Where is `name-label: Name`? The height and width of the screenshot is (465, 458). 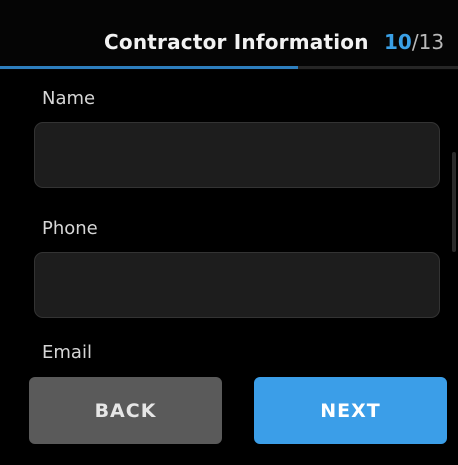
name-label: Name is located at coordinates (69, 98).